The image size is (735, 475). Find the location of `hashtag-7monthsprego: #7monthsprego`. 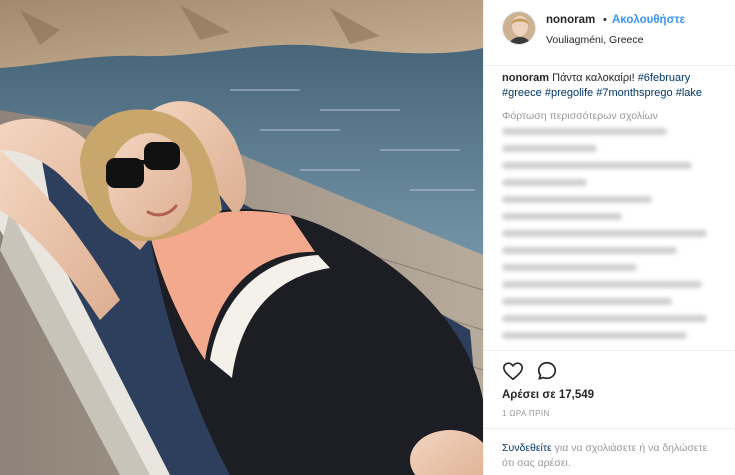

hashtag-7monthsprego: #7monthsprego is located at coordinates (634, 93).